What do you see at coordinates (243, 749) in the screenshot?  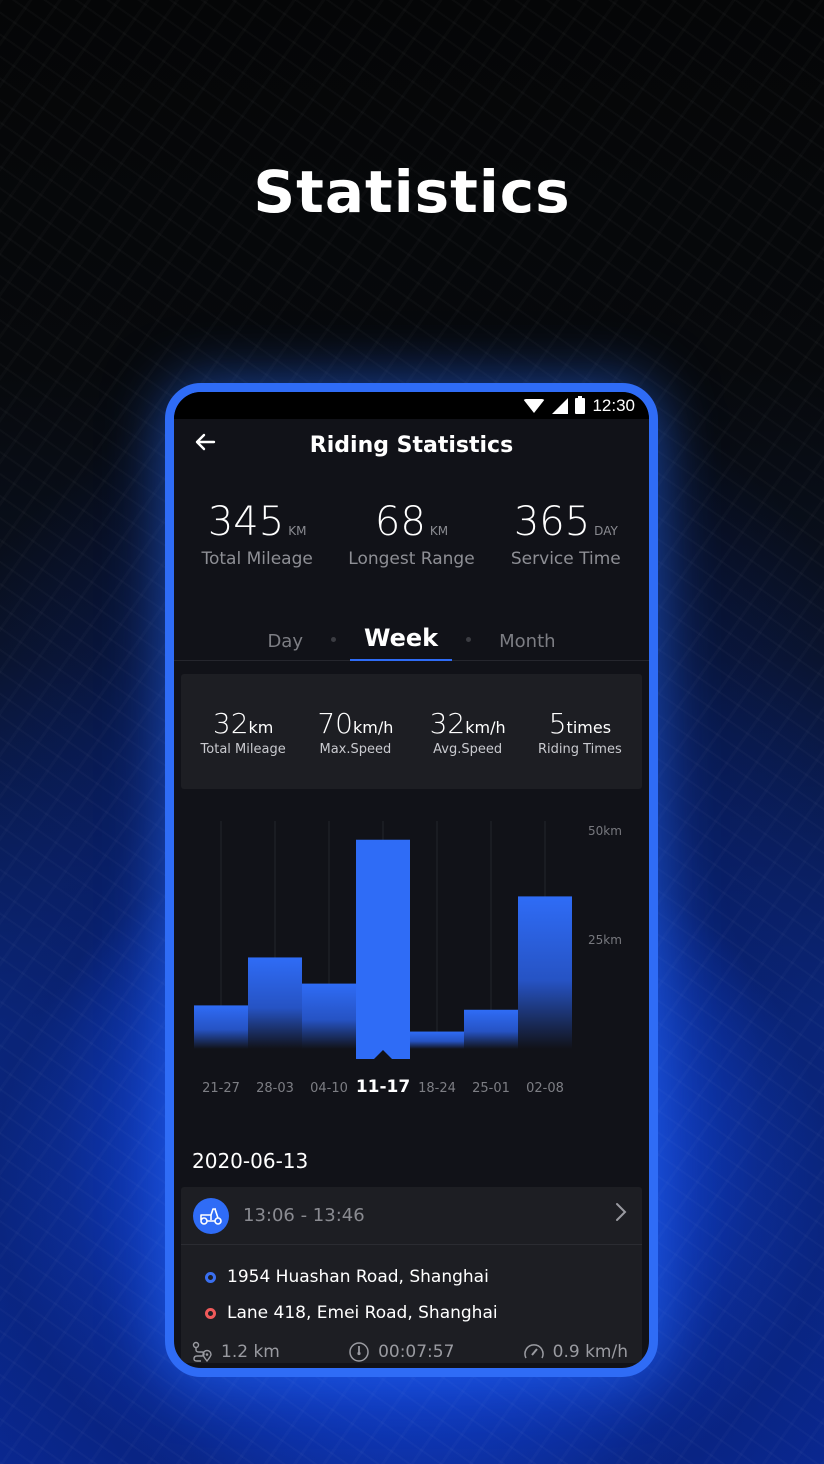 I see `stat-label: Total Mileage` at bounding box center [243, 749].